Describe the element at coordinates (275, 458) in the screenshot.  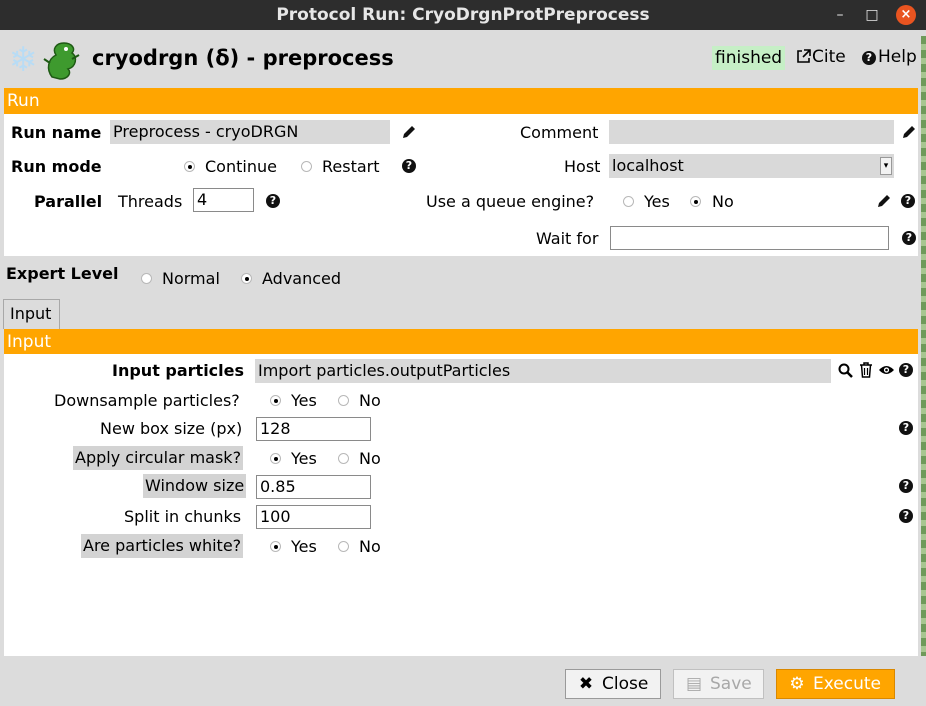
I see `mask-yes-radio` at that location.